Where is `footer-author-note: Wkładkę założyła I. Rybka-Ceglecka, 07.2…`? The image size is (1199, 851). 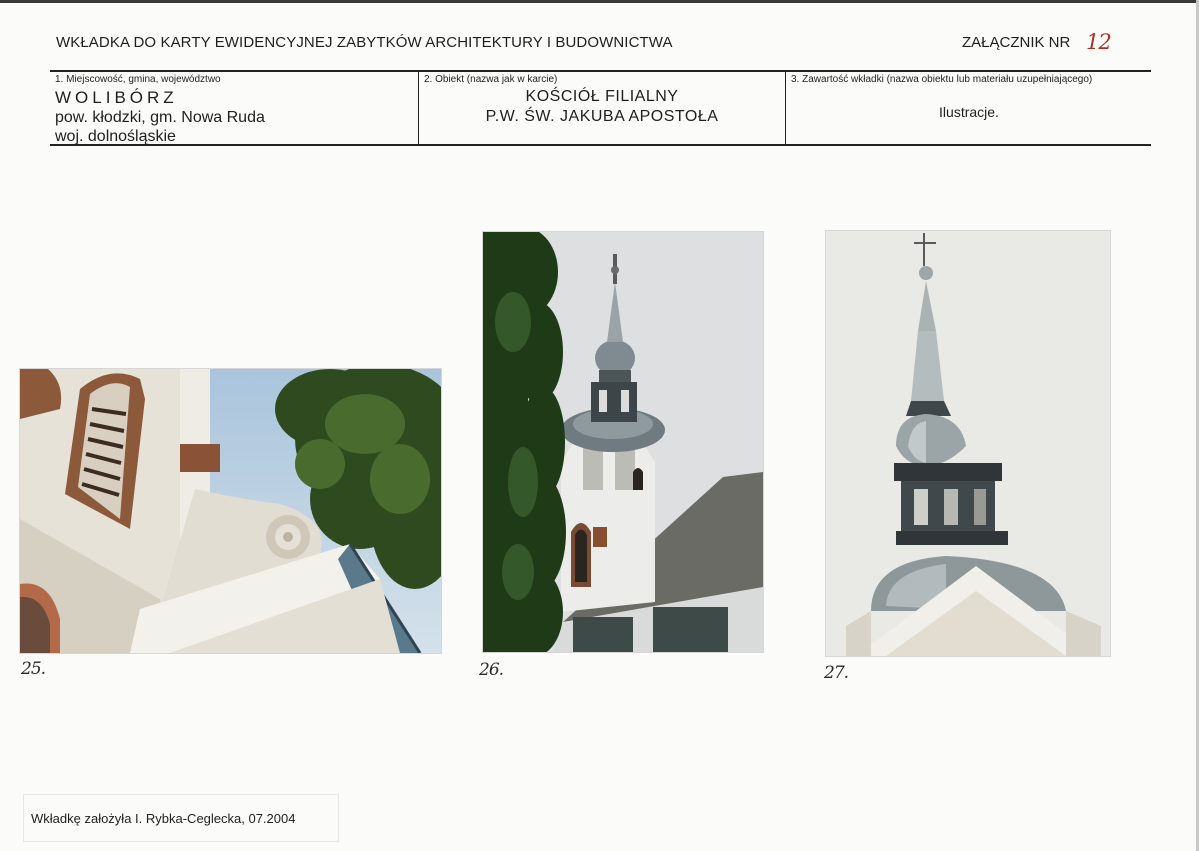 footer-author-note: Wkładkę założyła I. Rybka-Ceglecka, 07.2… is located at coordinates (163, 818).